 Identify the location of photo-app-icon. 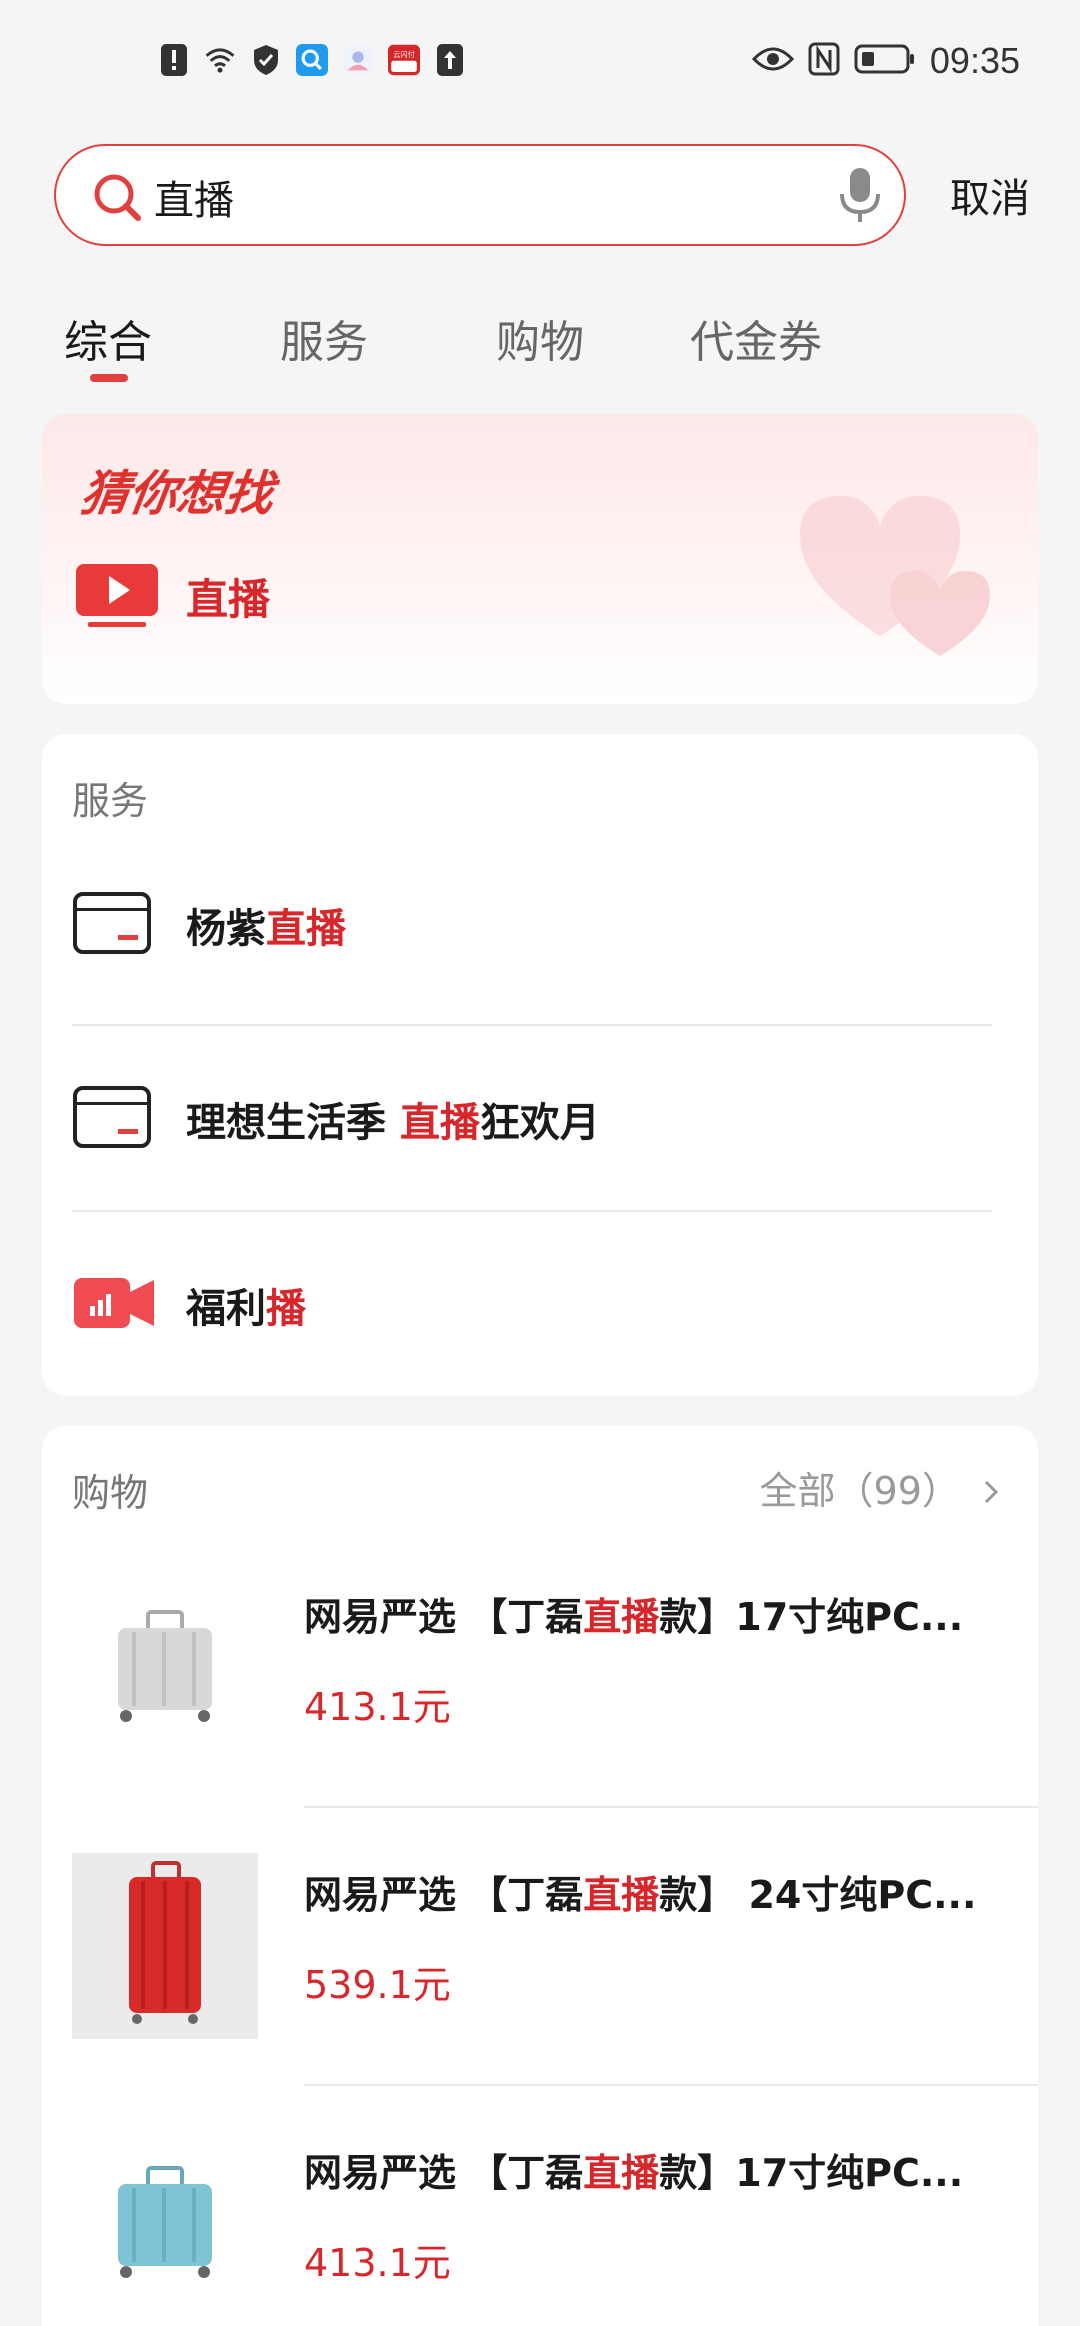
(358, 60).